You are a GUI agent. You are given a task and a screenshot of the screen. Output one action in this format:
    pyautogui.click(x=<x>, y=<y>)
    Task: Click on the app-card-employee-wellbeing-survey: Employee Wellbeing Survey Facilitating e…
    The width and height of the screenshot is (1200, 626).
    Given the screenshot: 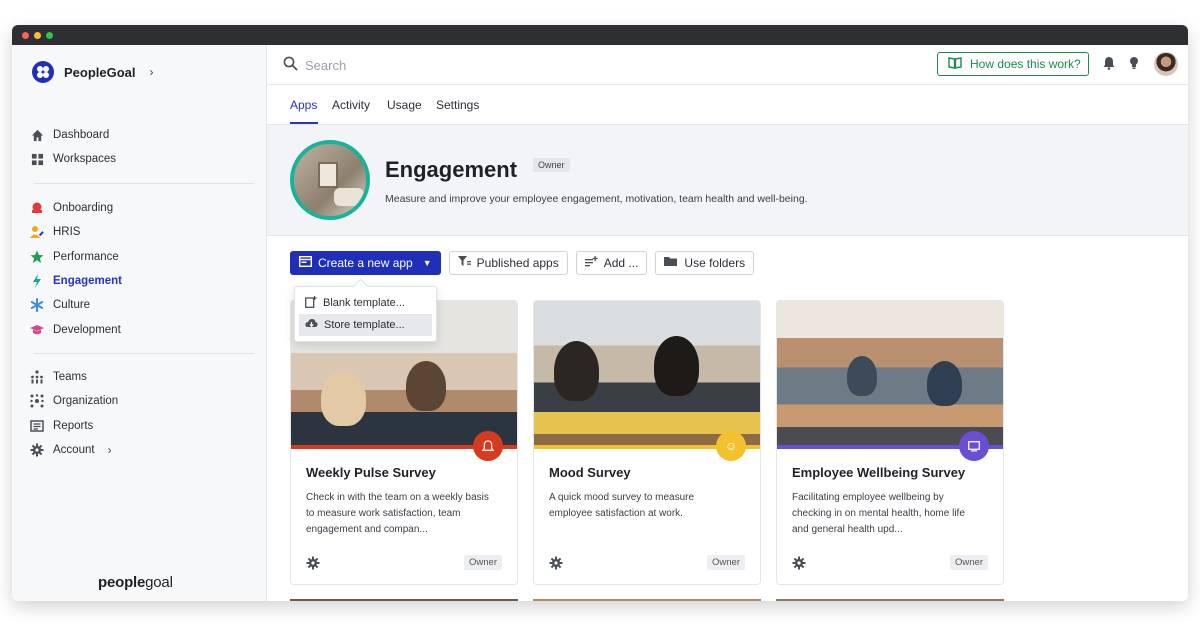 What is the action you would take?
    pyautogui.click(x=890, y=442)
    